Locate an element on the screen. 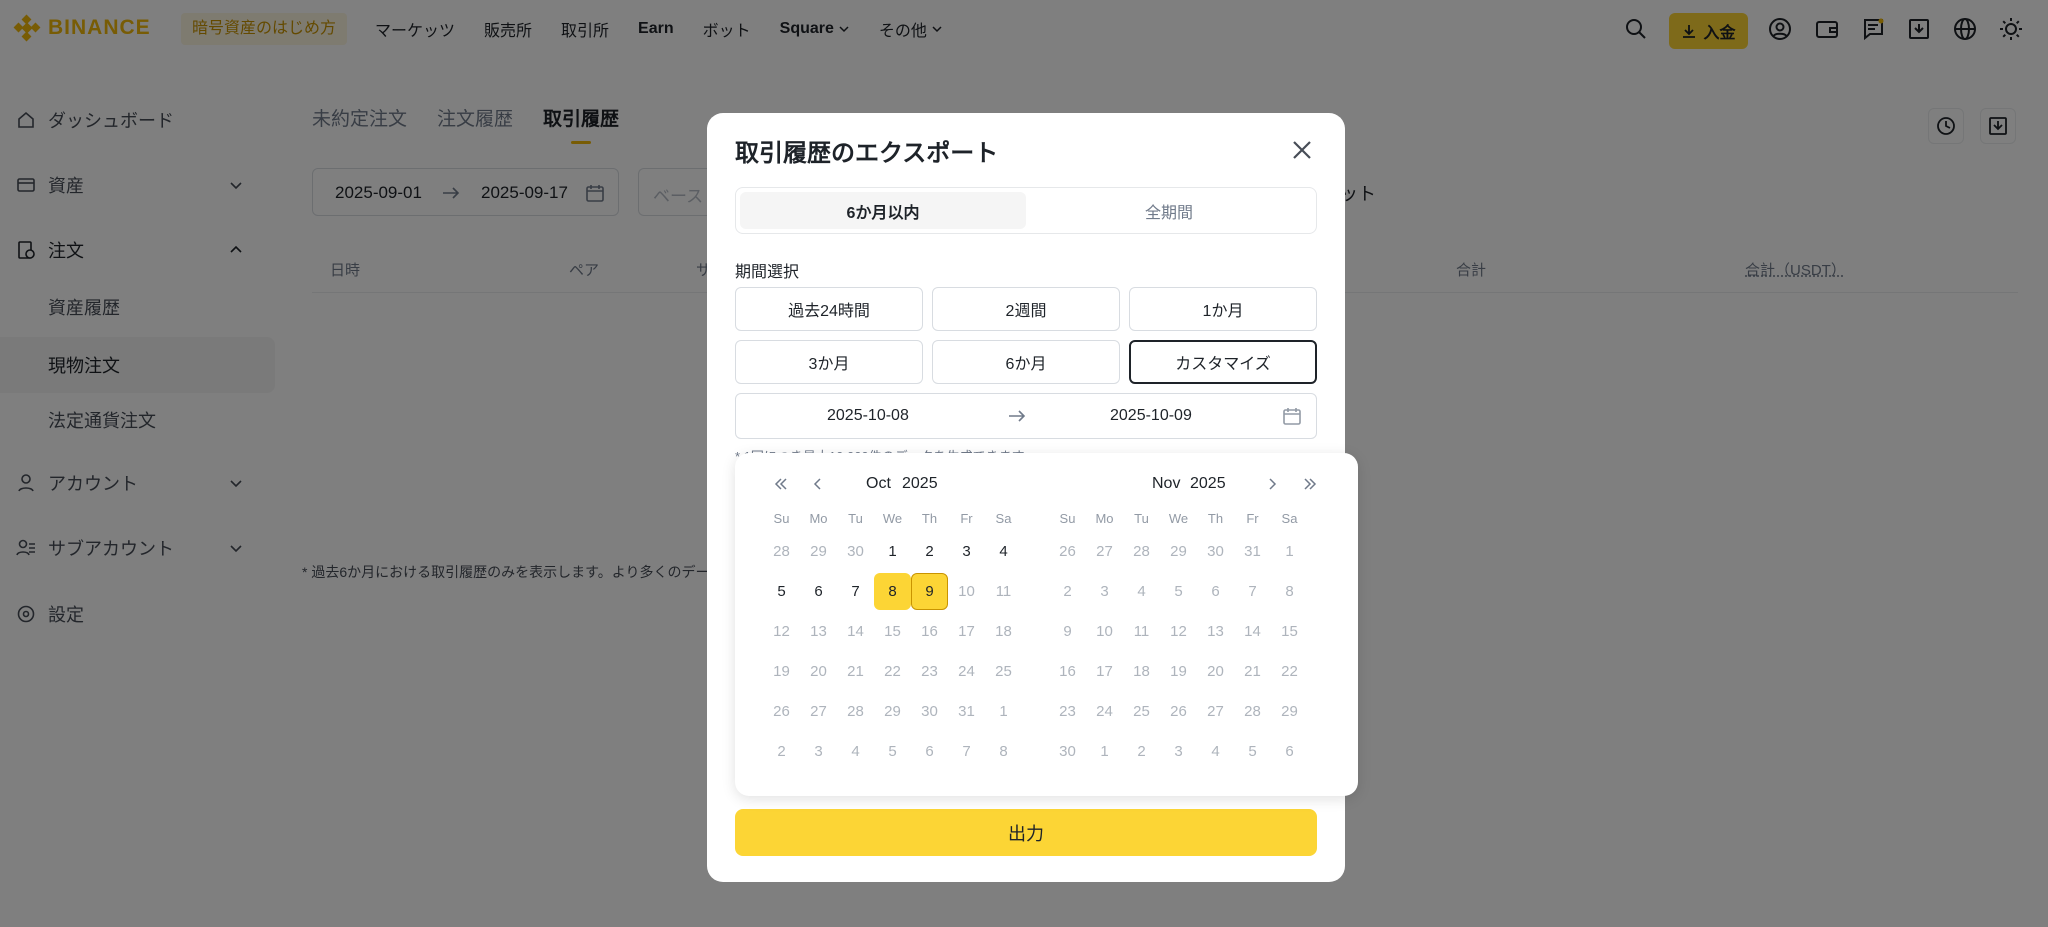 This screenshot has width=2048, height=927. seg-all-time: 全期間 is located at coordinates (1169, 210).